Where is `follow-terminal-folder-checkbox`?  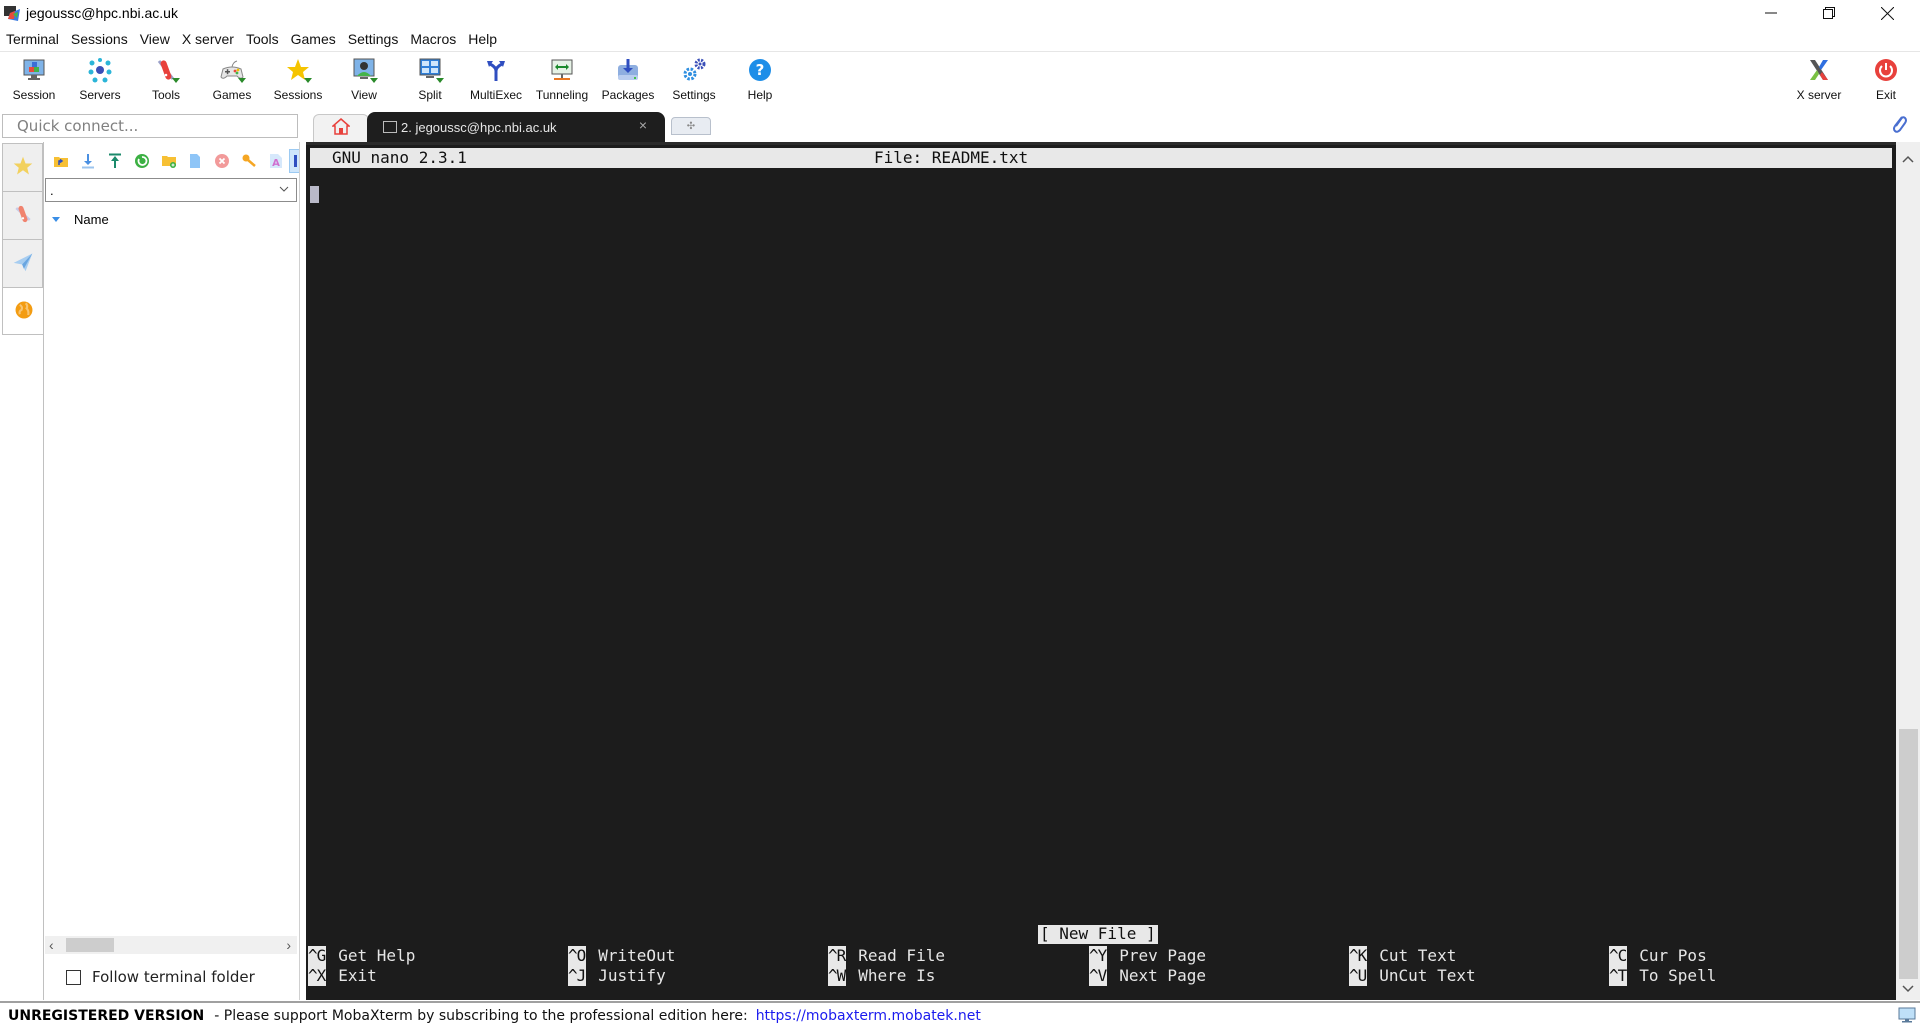
follow-terminal-folder-checkbox is located at coordinates (73, 977).